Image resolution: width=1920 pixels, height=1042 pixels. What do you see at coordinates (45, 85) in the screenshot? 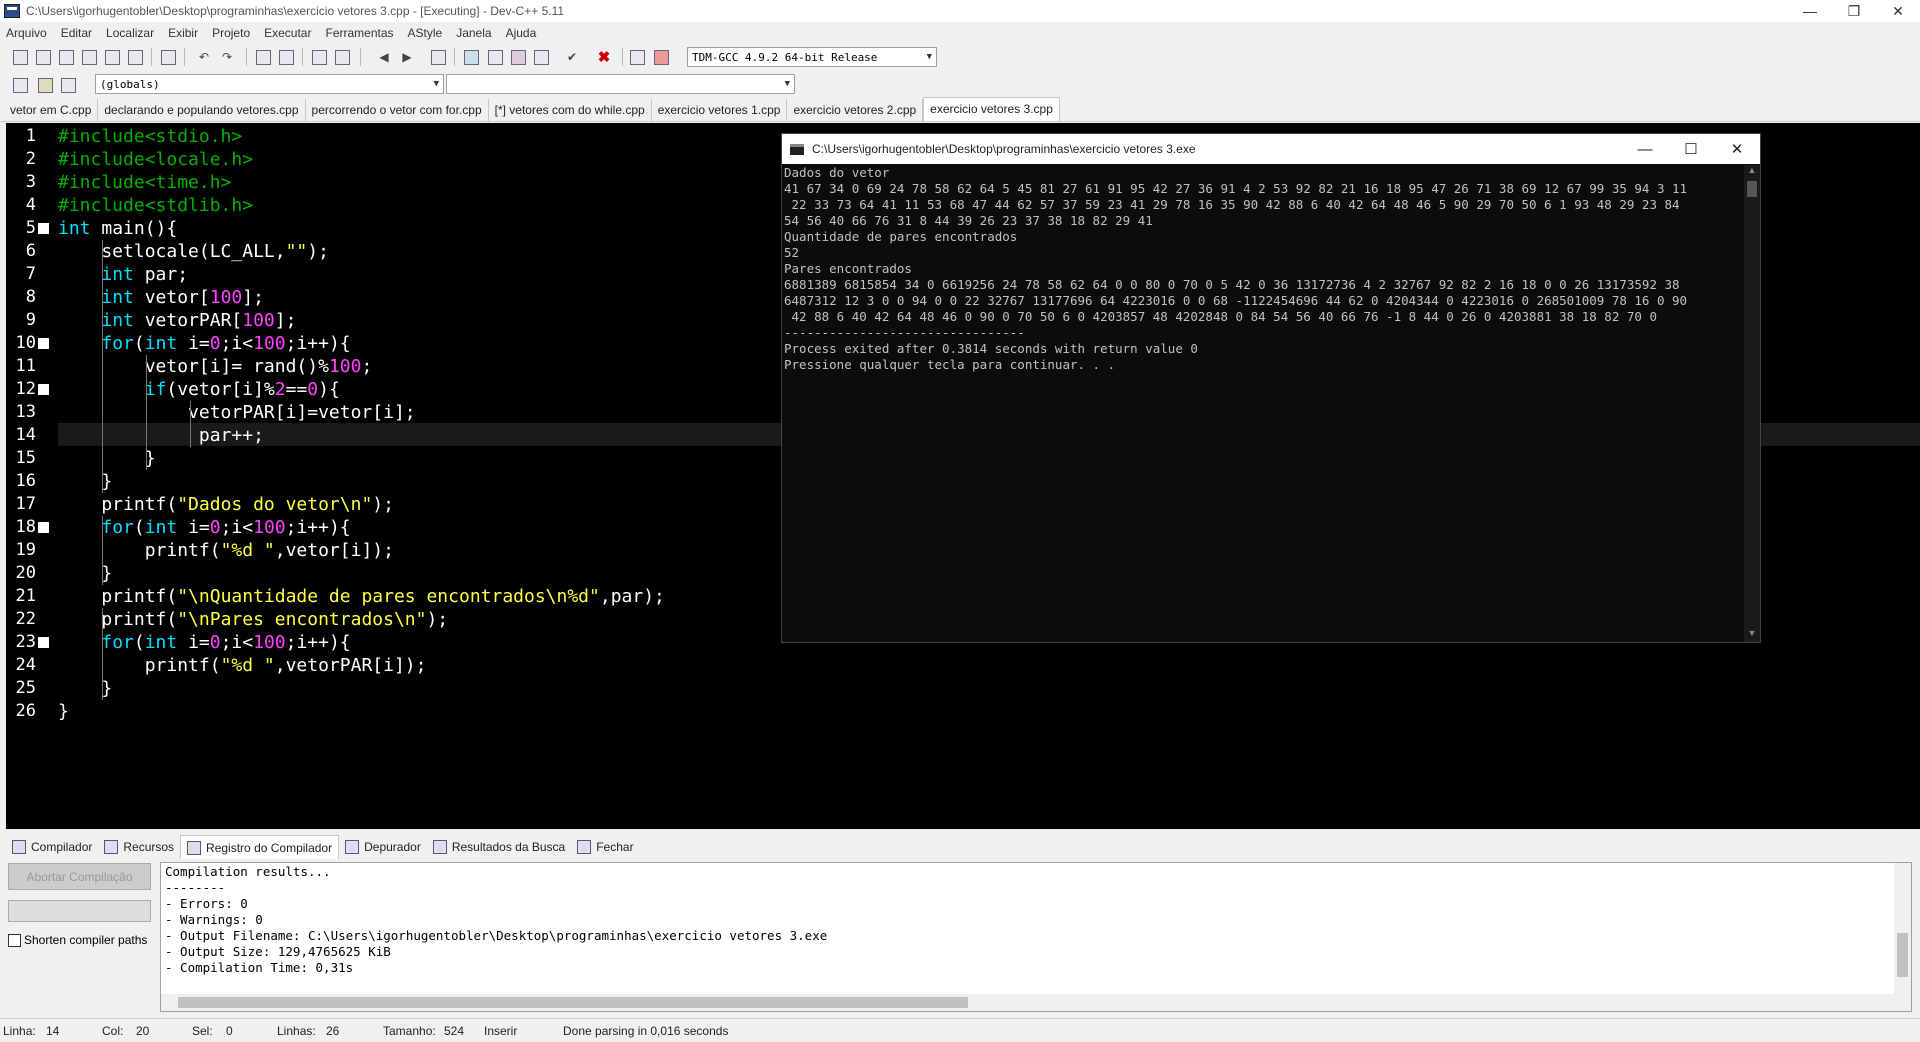
I see `goto-icon` at bounding box center [45, 85].